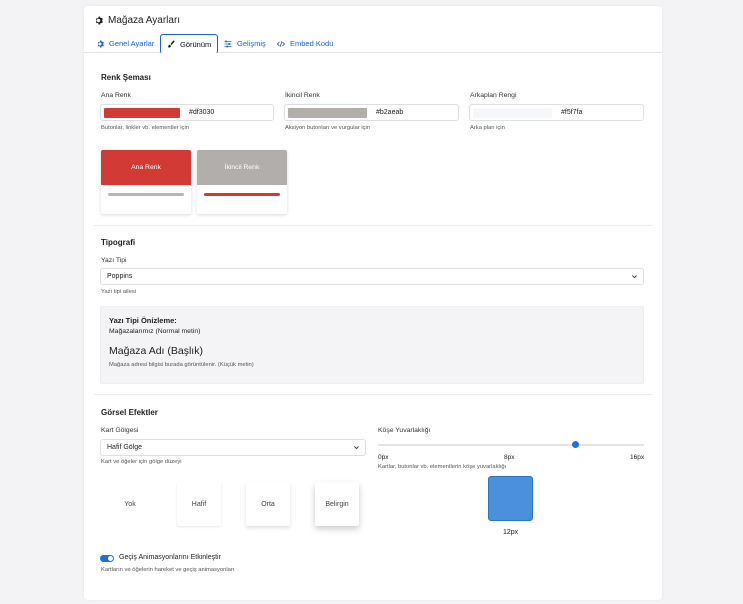  Describe the element at coordinates (196, 44) in the screenshot. I see `tab-label: Görünüm` at that location.